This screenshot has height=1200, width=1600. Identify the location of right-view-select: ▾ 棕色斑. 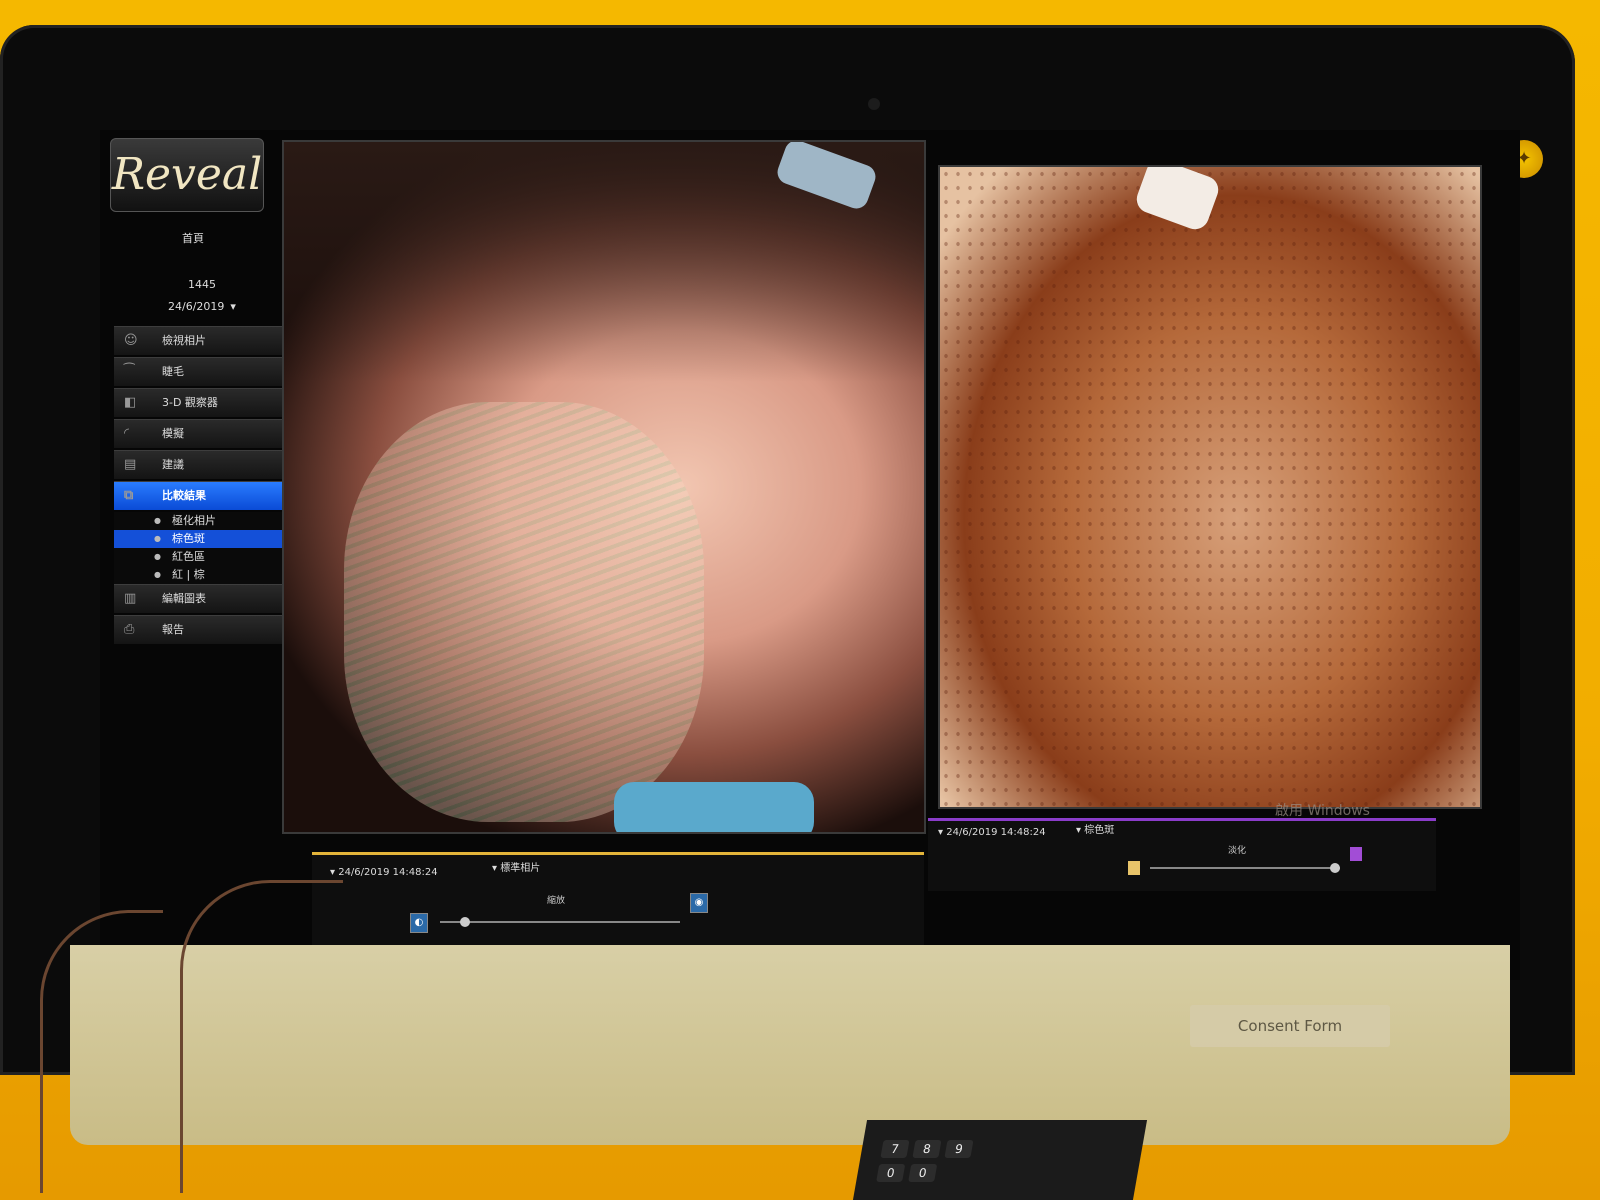
(1095, 828).